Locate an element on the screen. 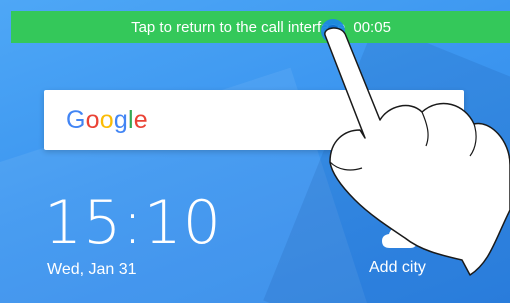 The width and height of the screenshot is (510, 303). call-timer: 00:05 is located at coordinates (372, 27).